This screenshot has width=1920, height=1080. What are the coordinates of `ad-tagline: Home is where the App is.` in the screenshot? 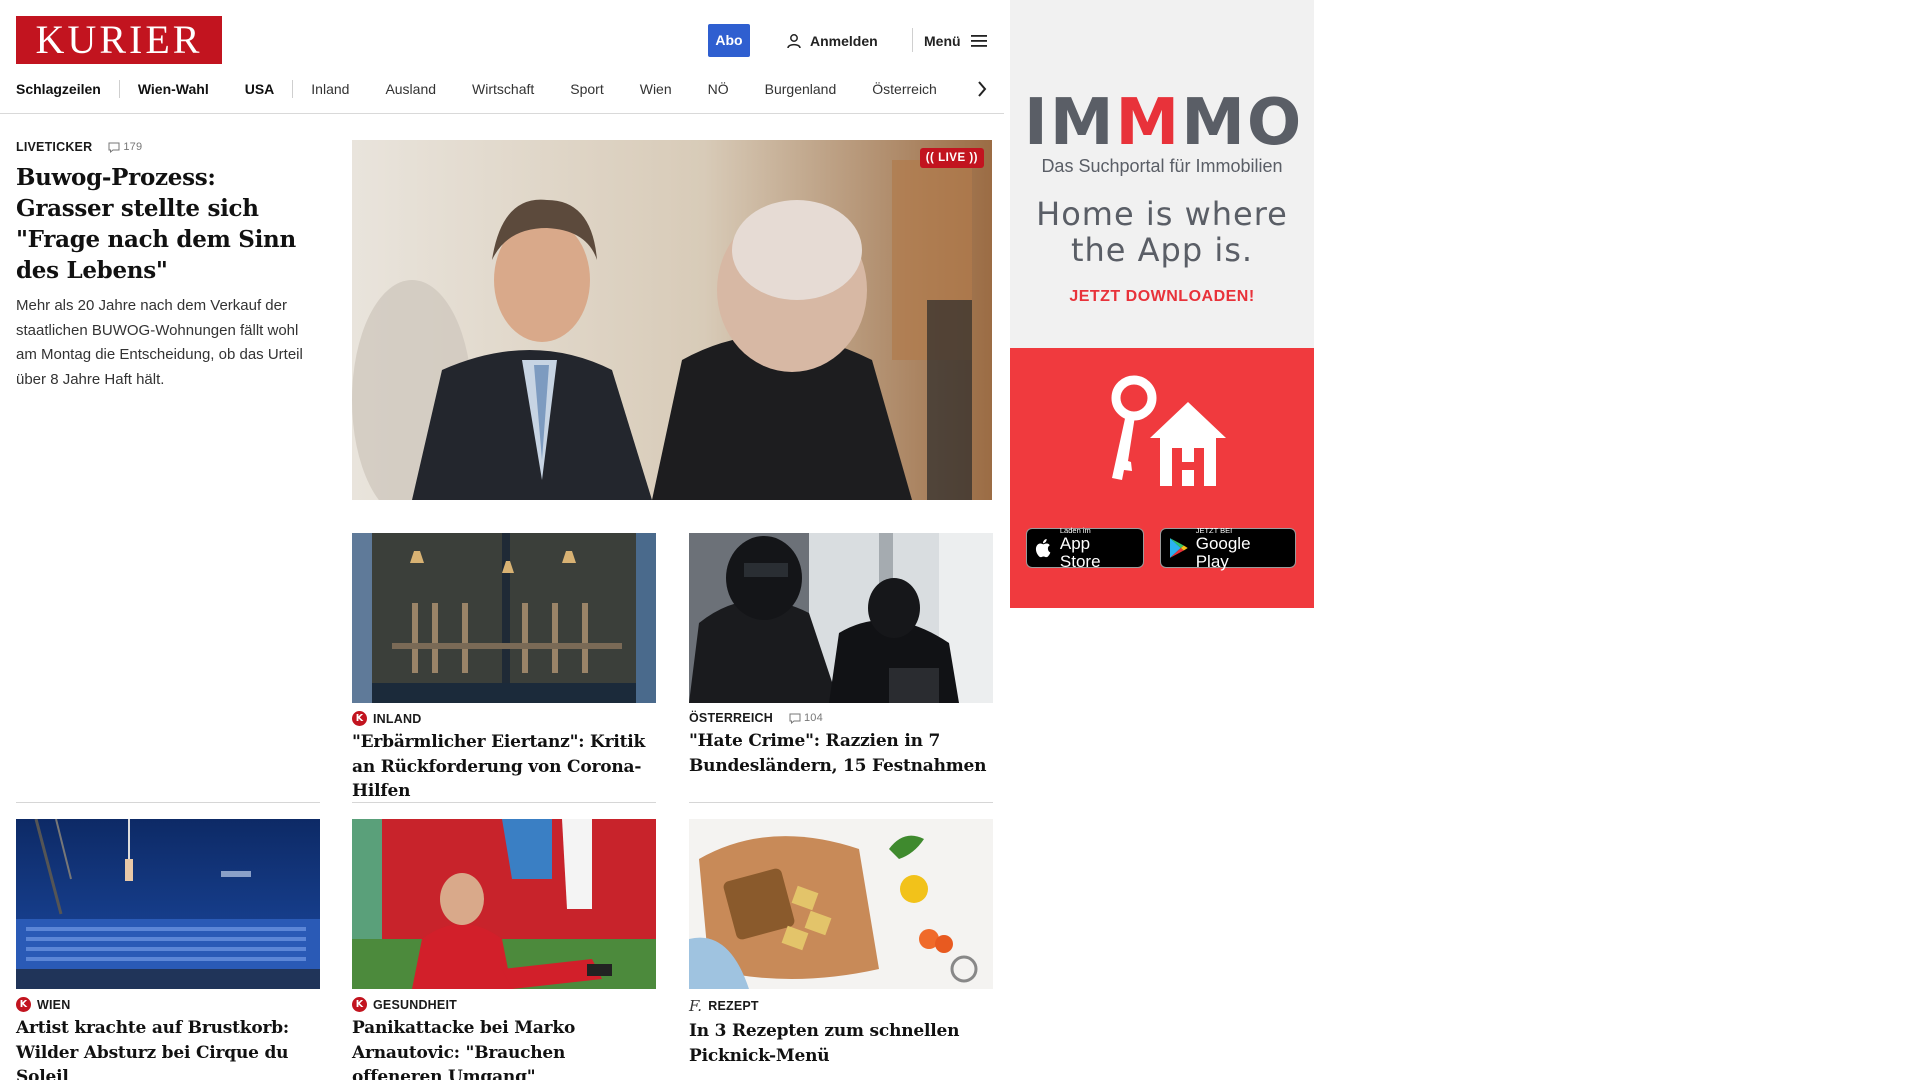 It's located at (1162, 232).